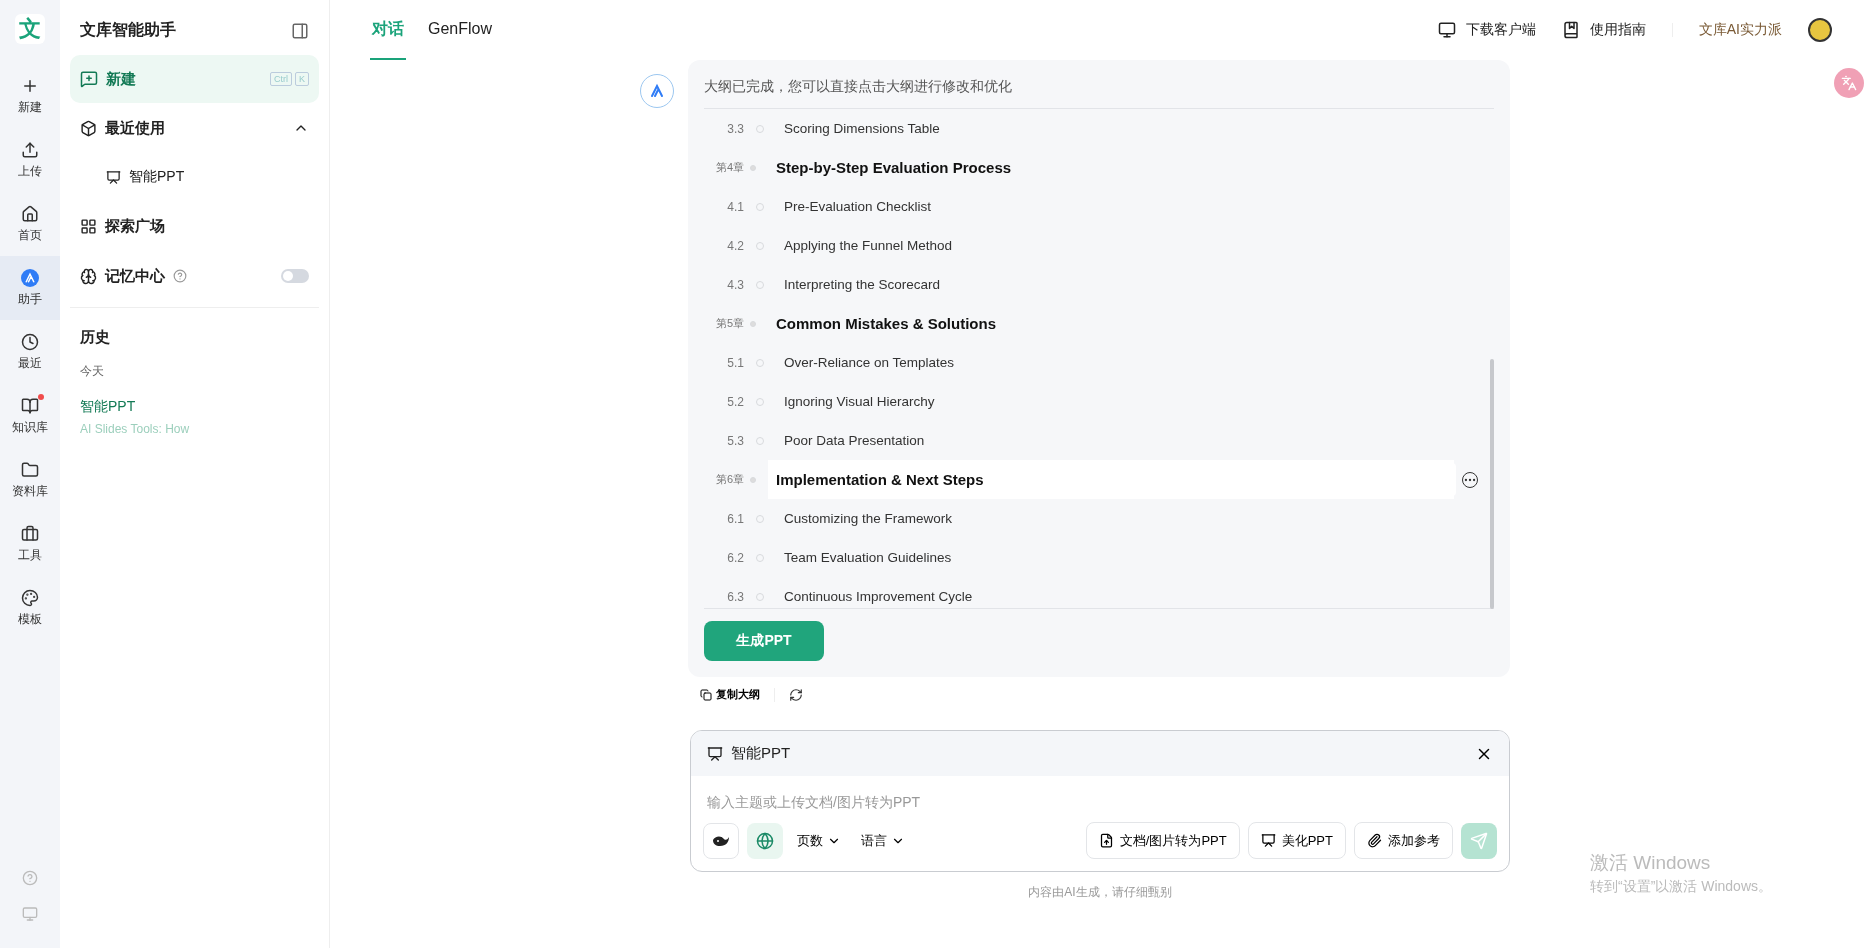 This screenshot has width=1872, height=948. I want to click on chat-plus-icon, so click(89, 79).